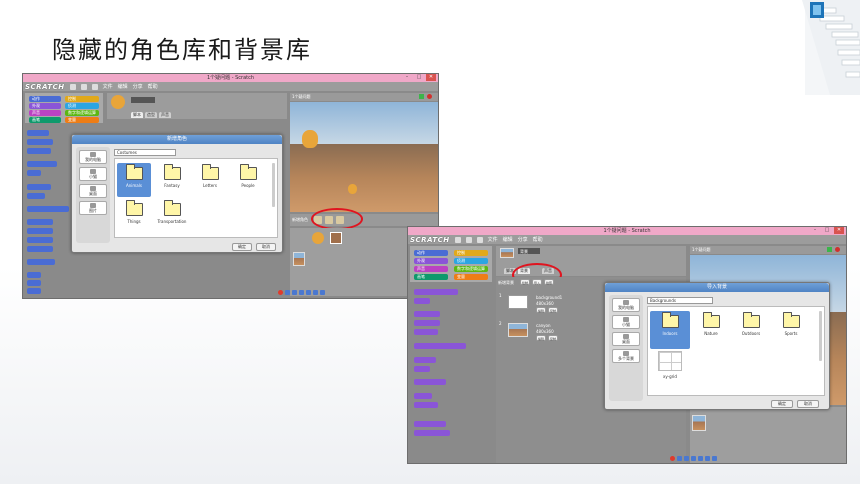  What do you see at coordinates (93, 157) in the screenshot?
I see `my-computer-button: 我的电脑` at bounding box center [93, 157].